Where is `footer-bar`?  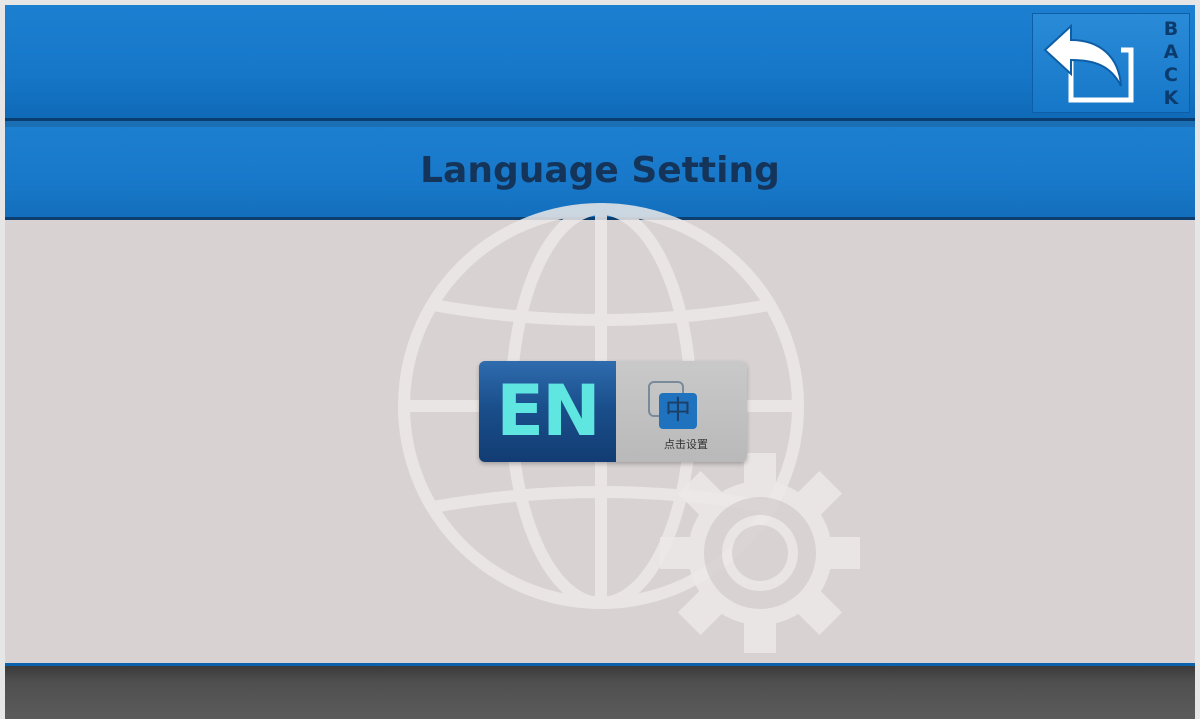 footer-bar is located at coordinates (600, 692).